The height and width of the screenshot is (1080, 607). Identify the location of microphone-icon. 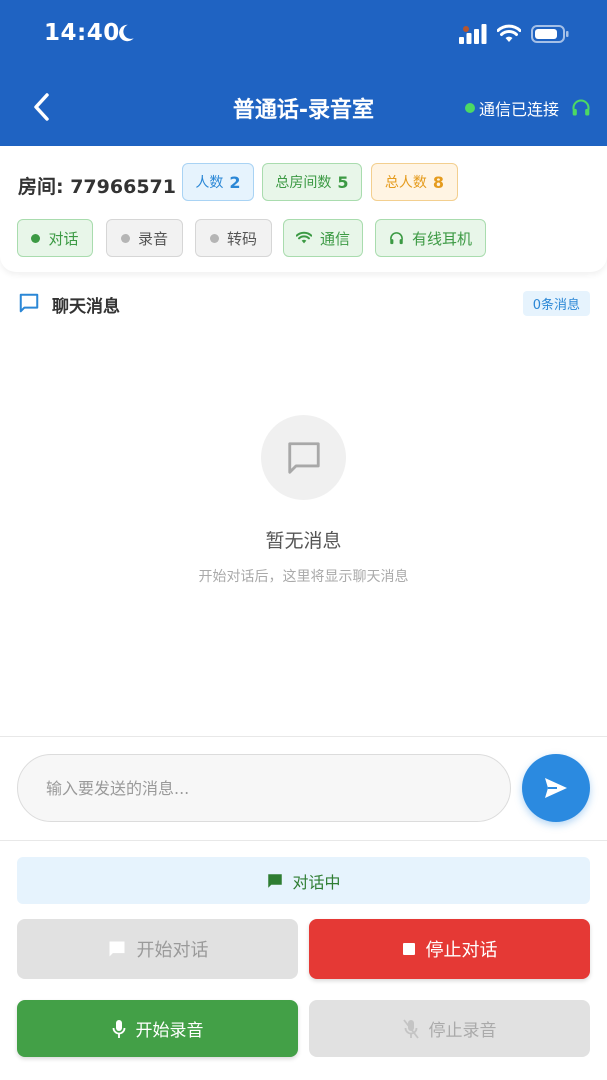
(118, 1028).